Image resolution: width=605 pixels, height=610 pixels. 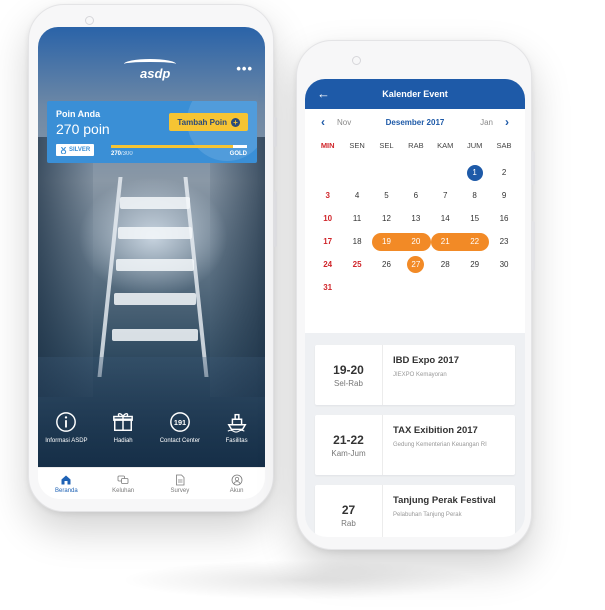 I want to click on calendar-week-row: 10 11 12 13 14 15 16, so click(x=416, y=218).